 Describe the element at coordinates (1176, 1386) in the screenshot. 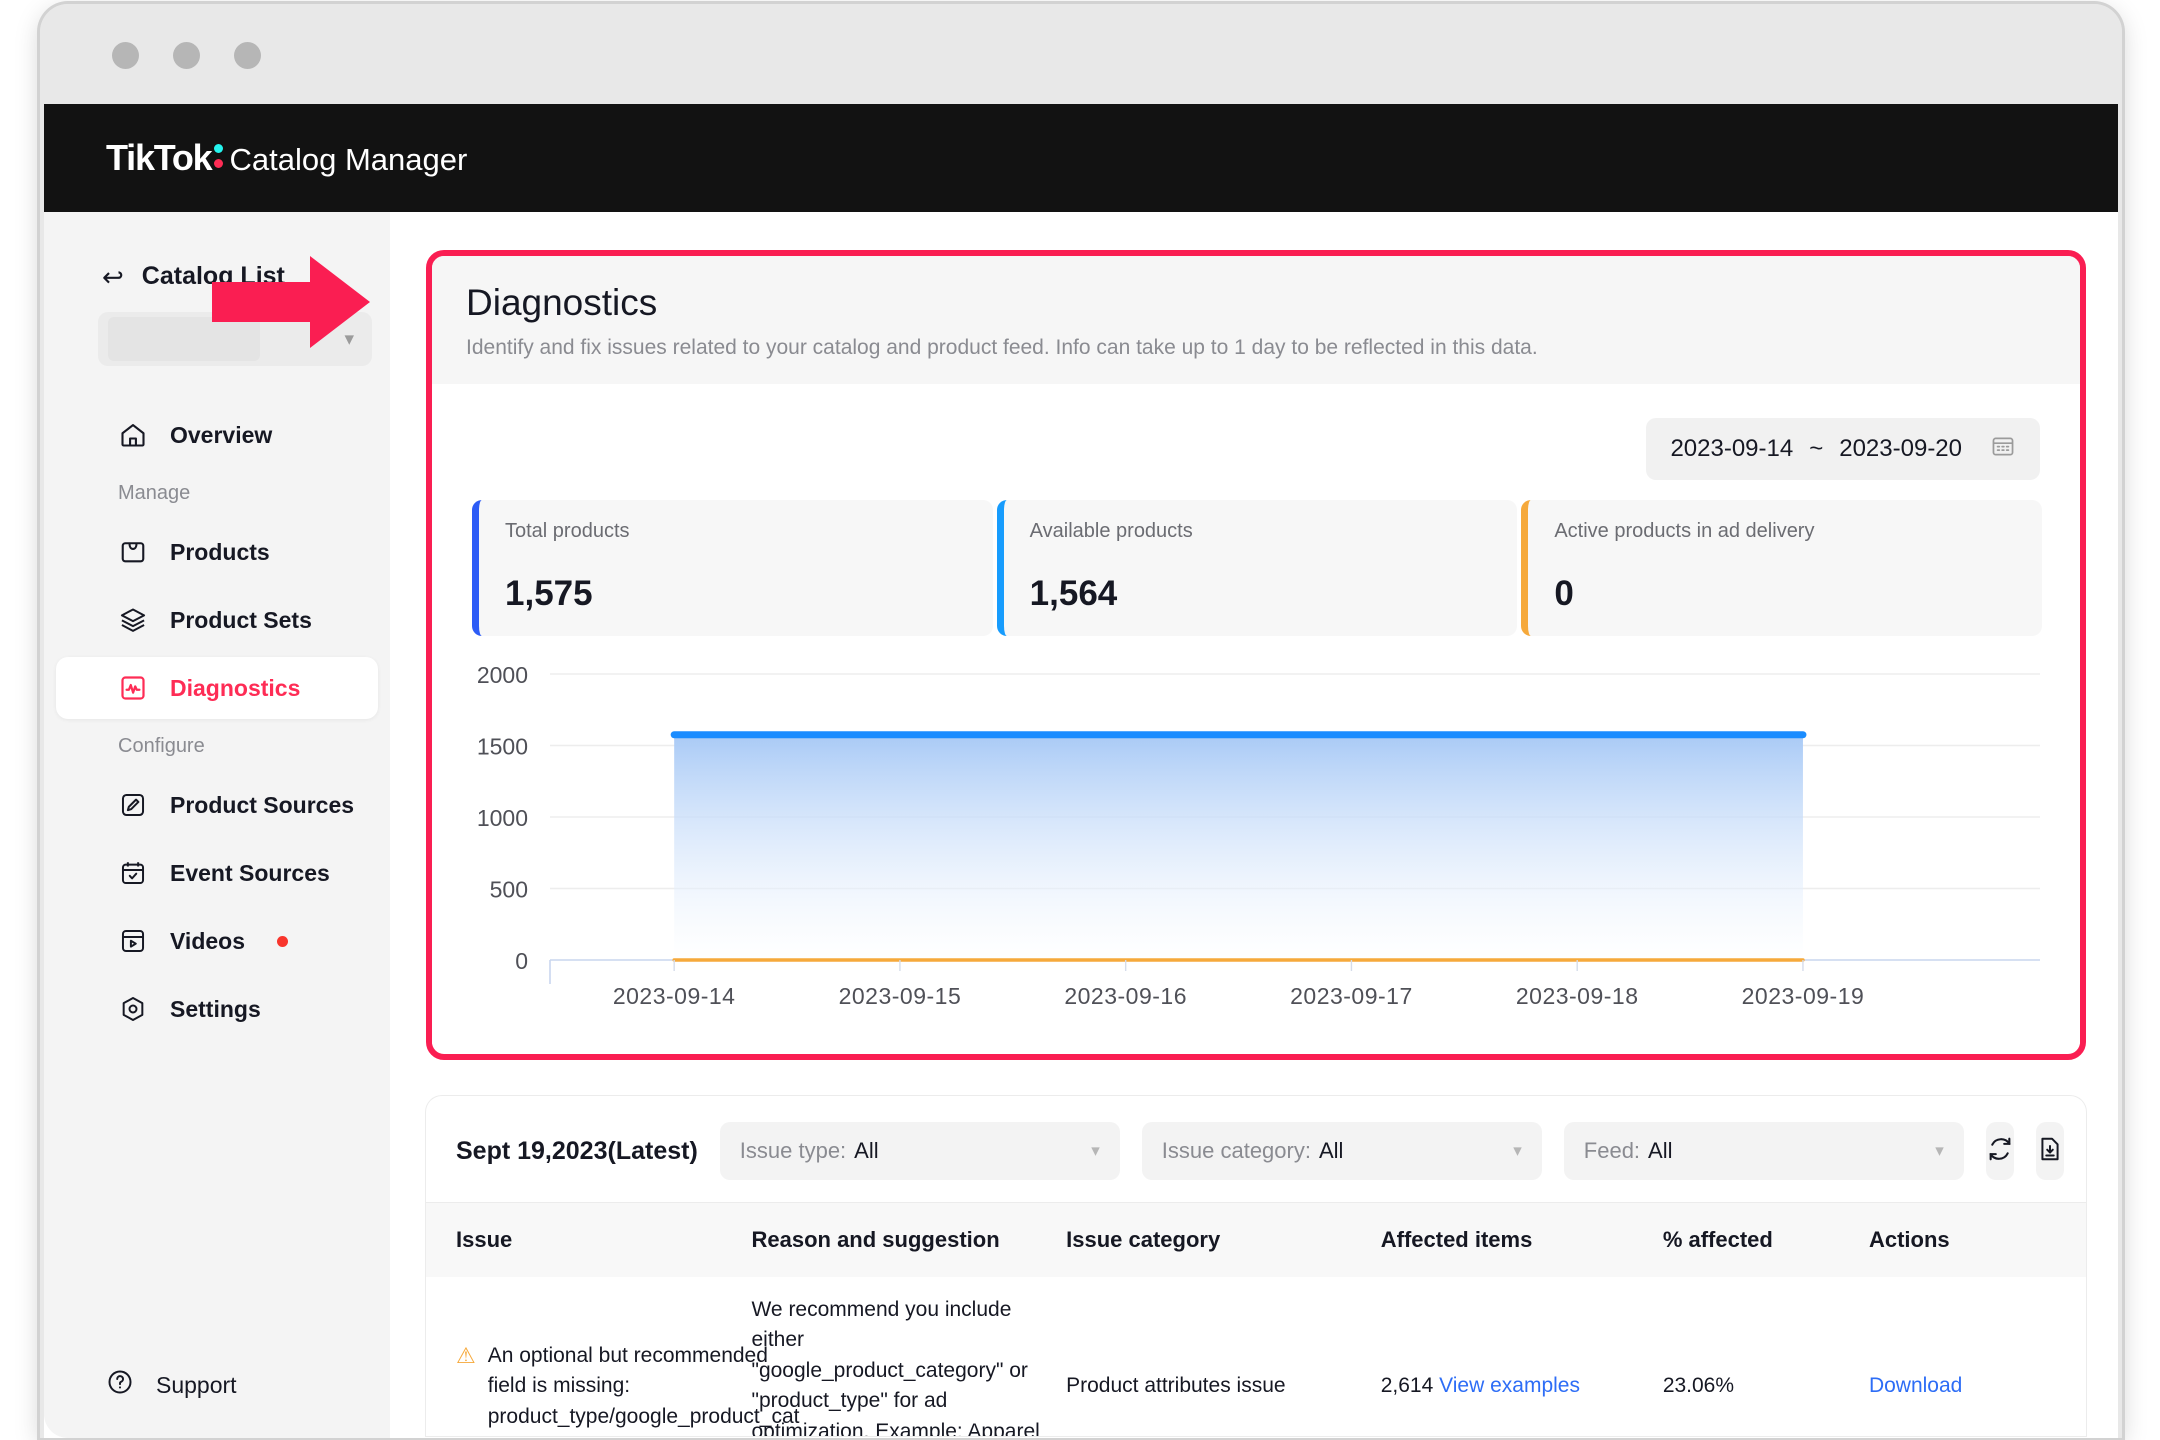

I see `cell-issue-category: Product attributes issue` at that location.